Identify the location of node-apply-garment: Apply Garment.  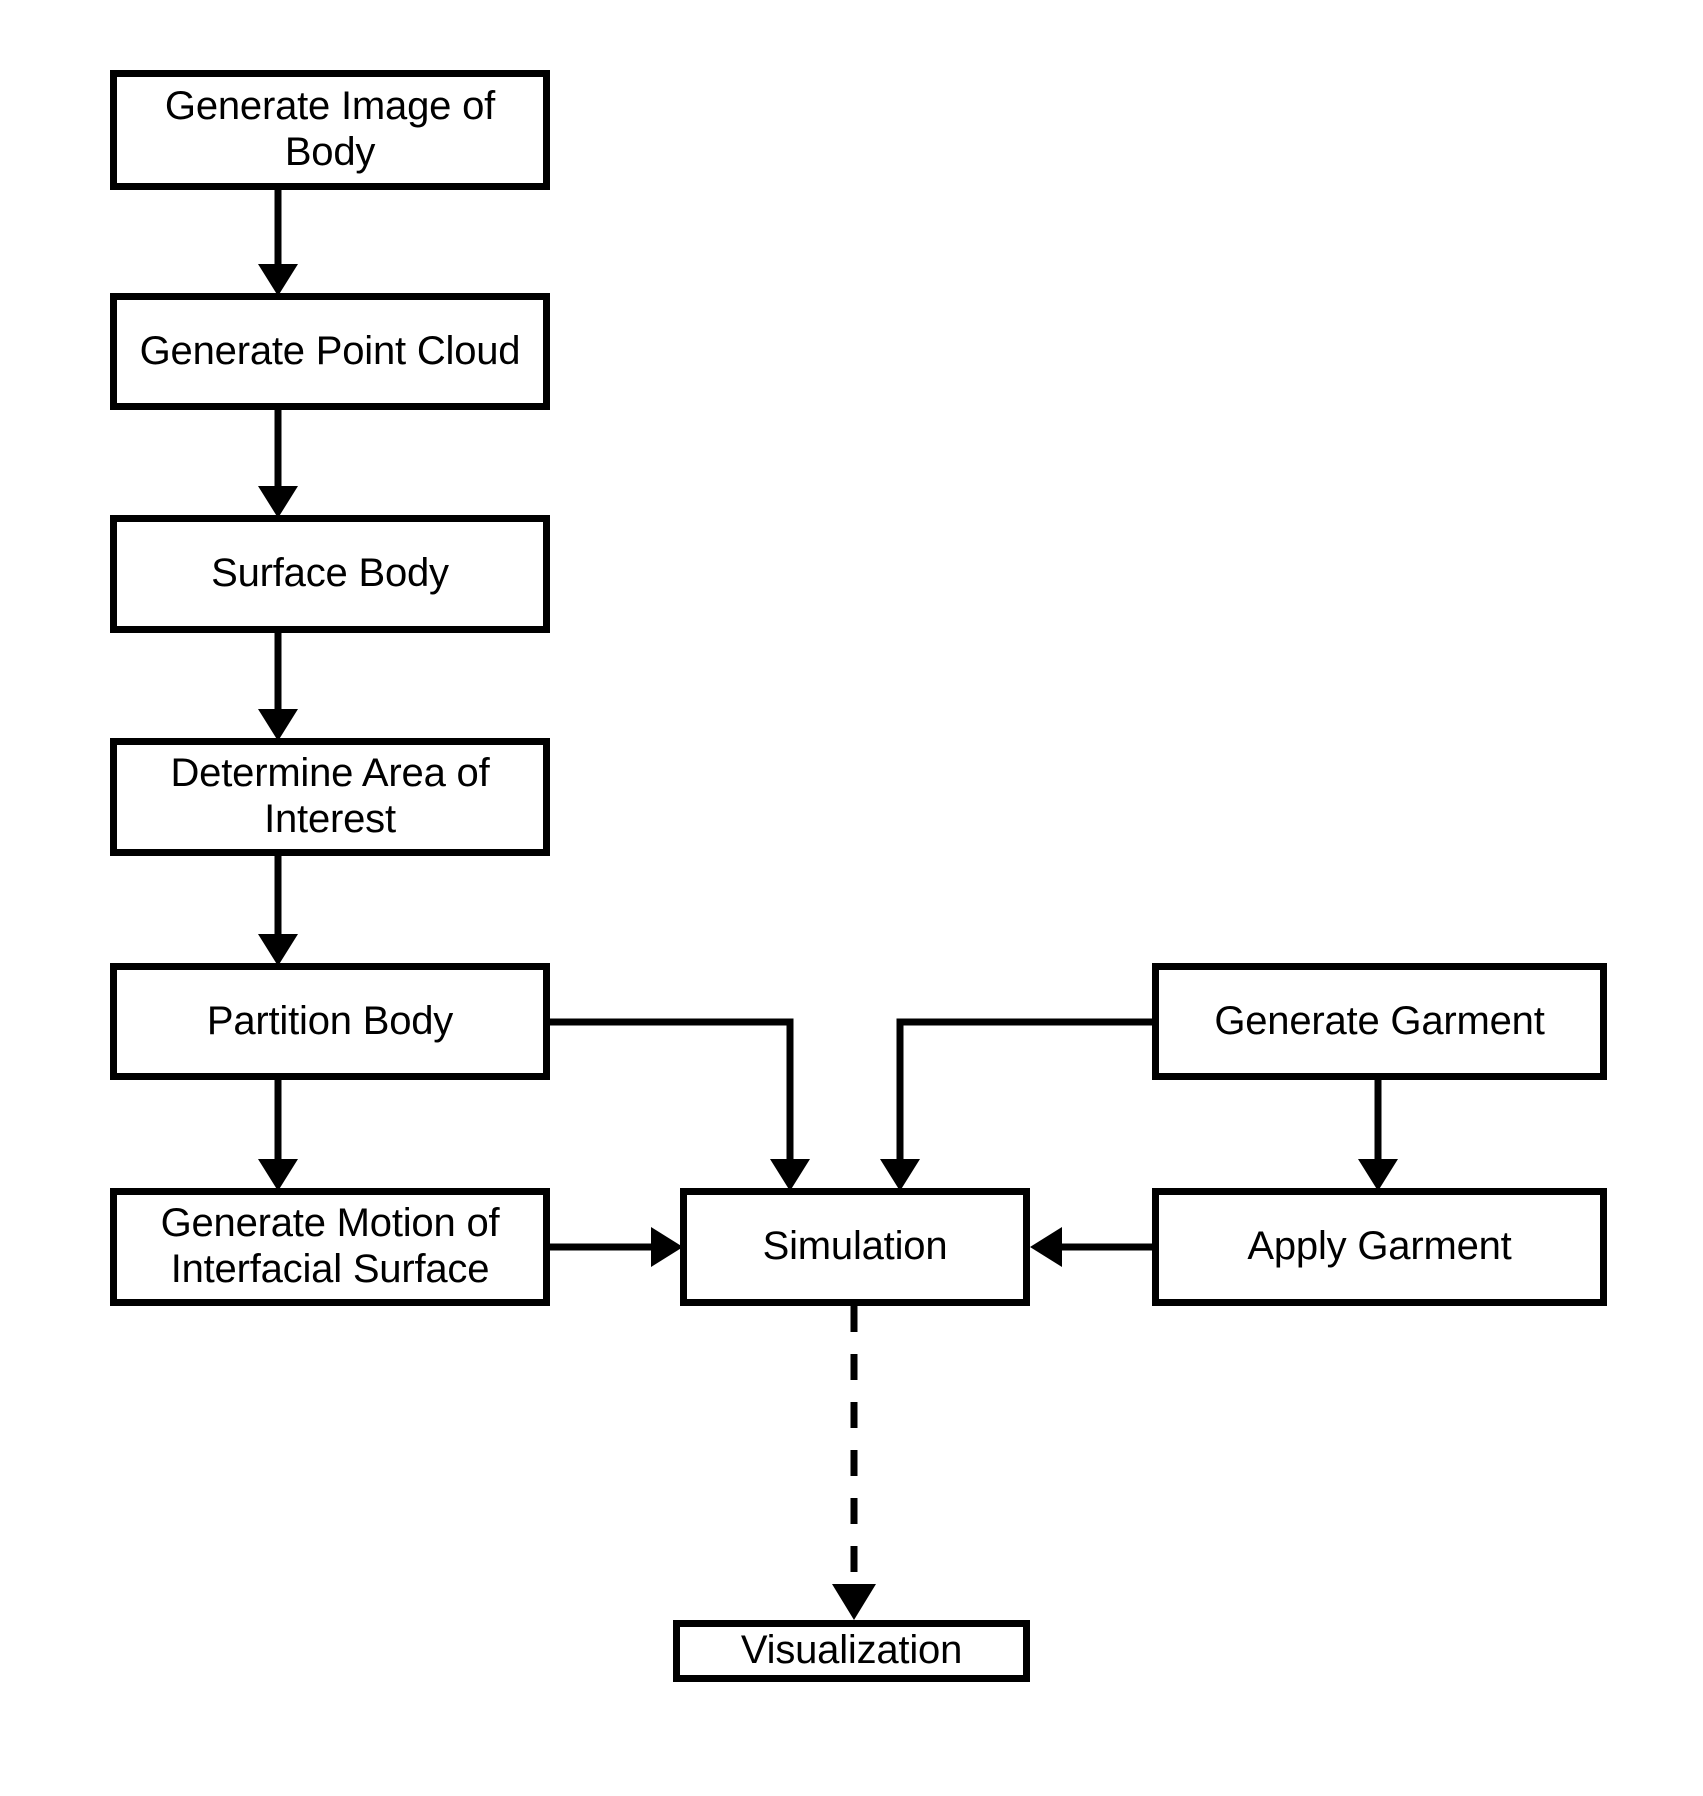
(1379, 1247).